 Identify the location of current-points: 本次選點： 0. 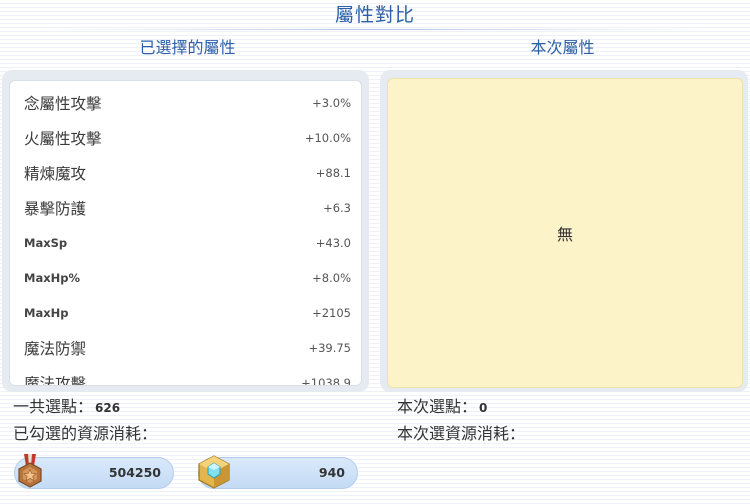
(442, 407).